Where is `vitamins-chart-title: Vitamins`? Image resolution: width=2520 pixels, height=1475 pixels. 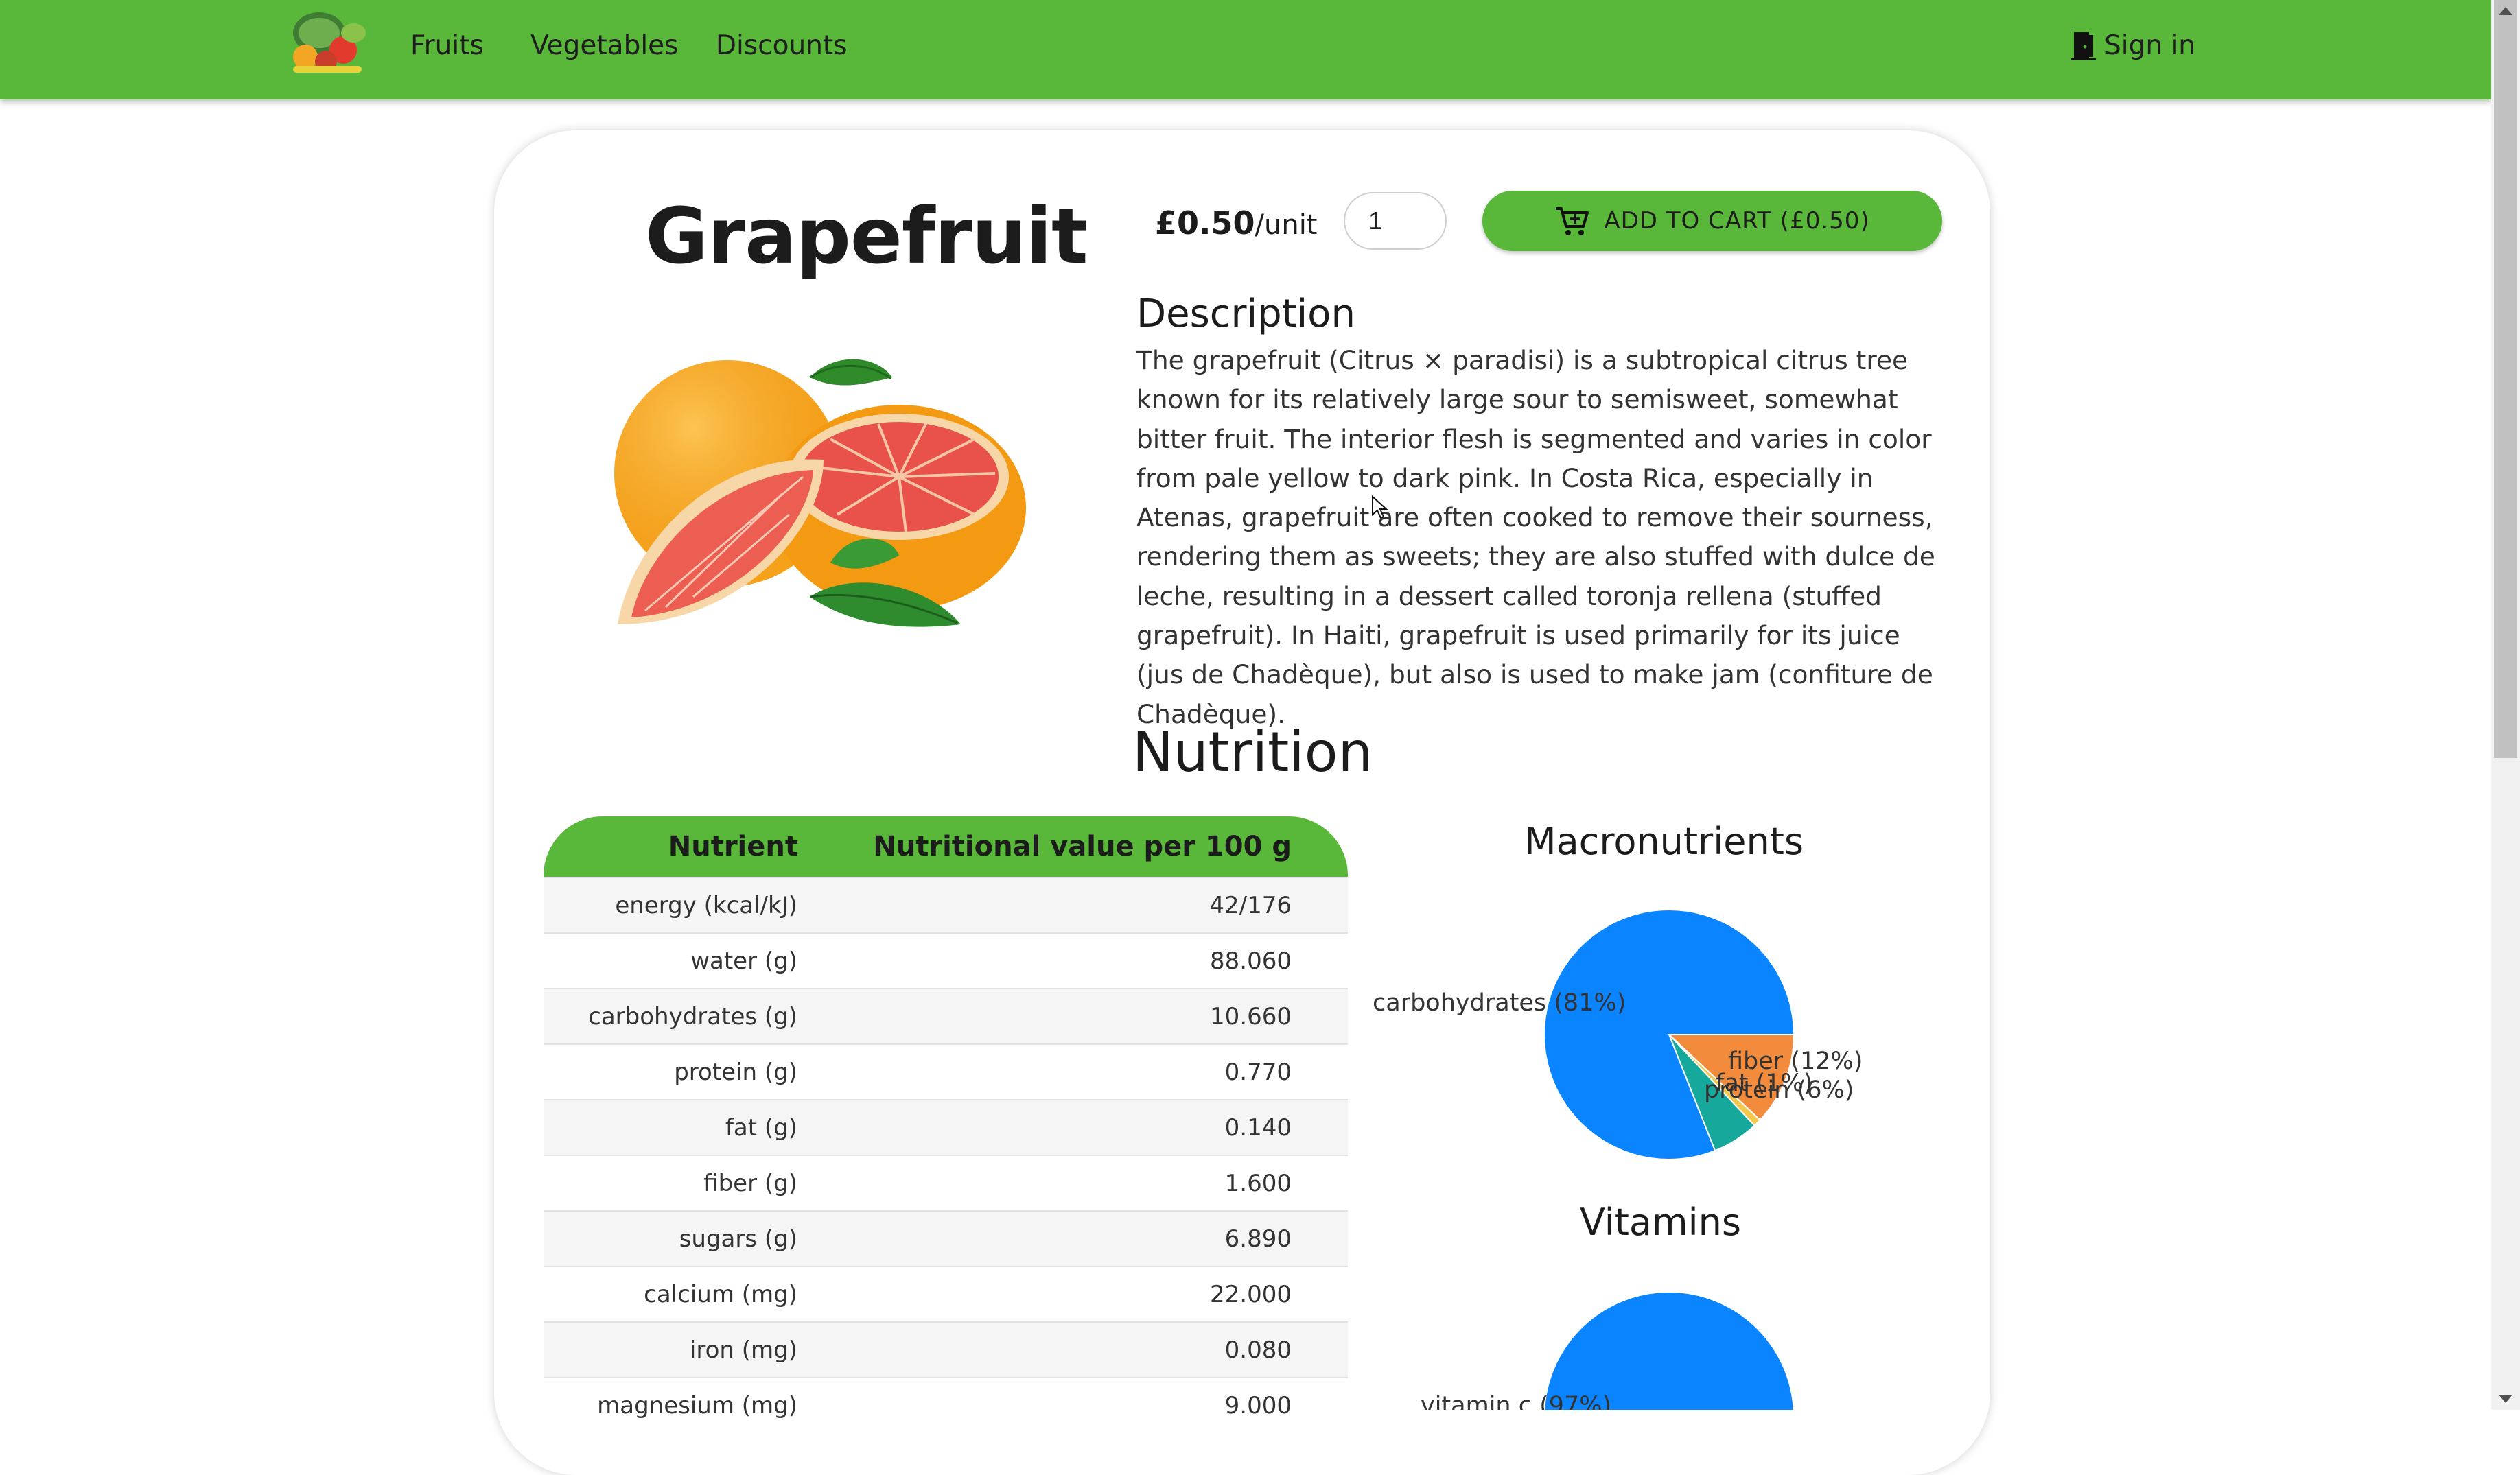 vitamins-chart-title: Vitamins is located at coordinates (1660, 1222).